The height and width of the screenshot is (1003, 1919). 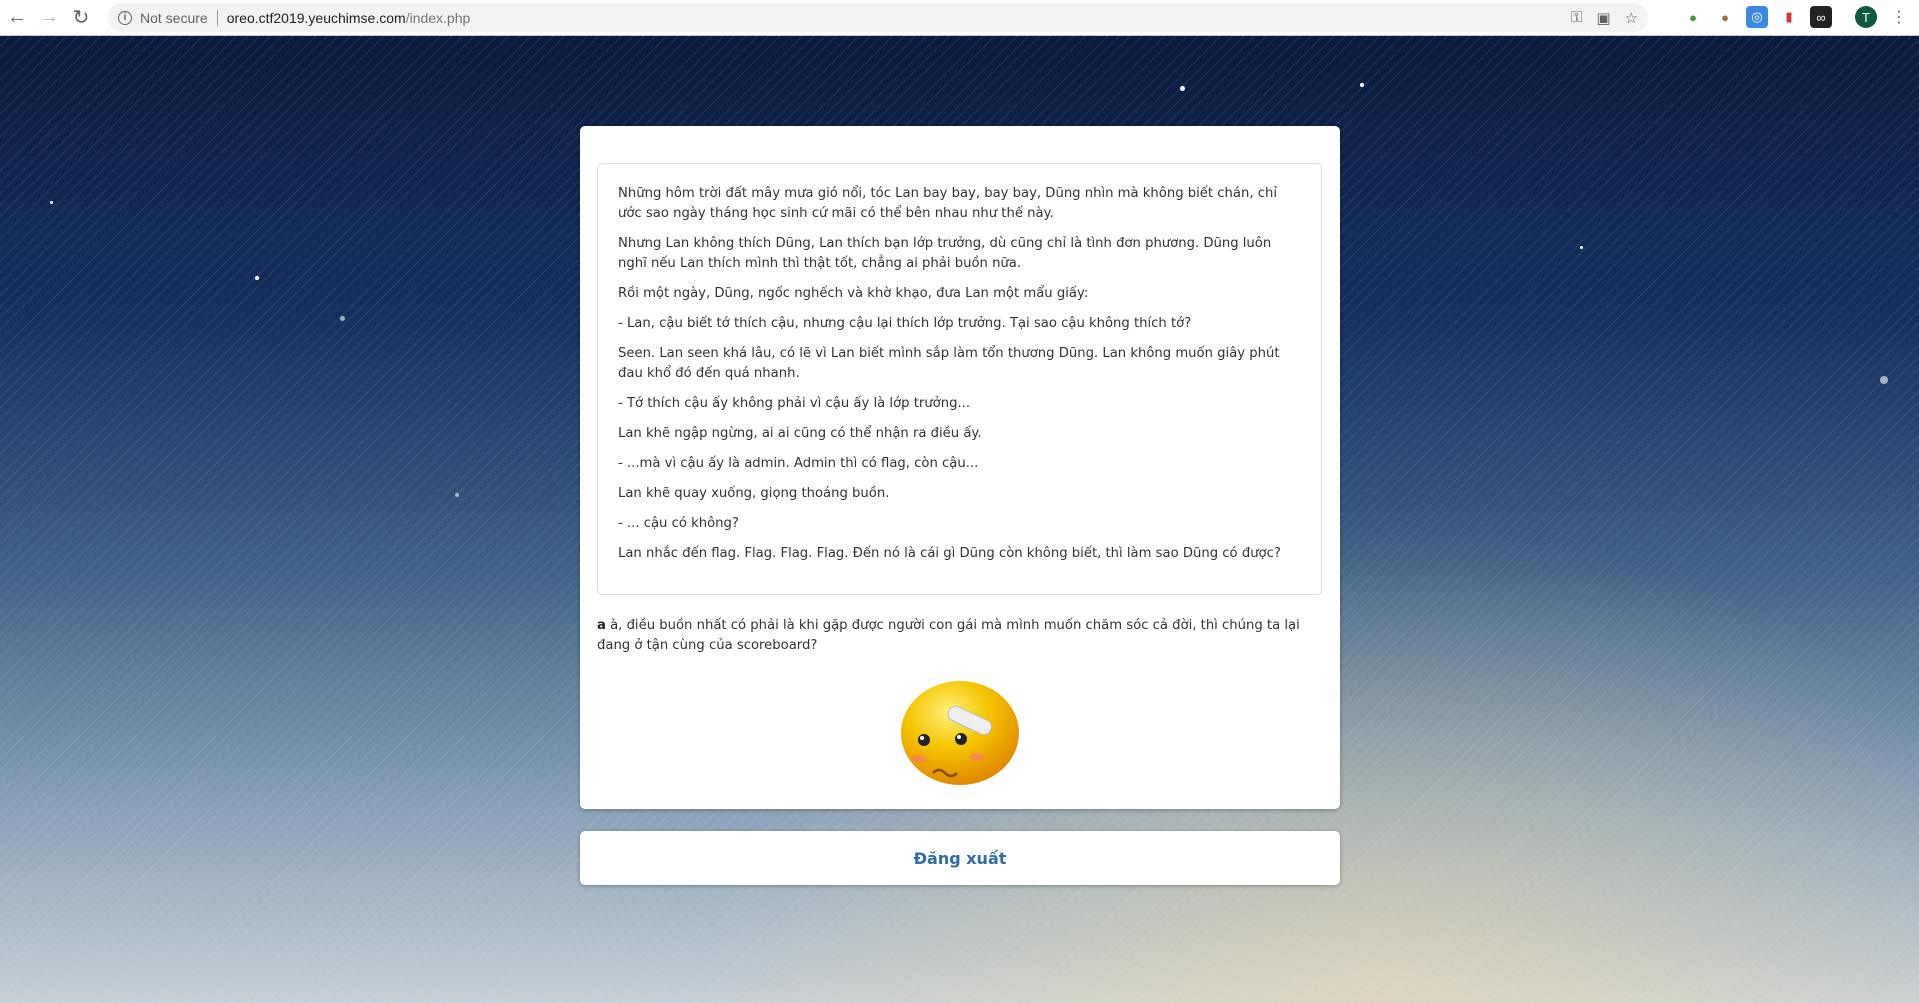 What do you see at coordinates (1866, 17) in the screenshot?
I see `avatar: T` at bounding box center [1866, 17].